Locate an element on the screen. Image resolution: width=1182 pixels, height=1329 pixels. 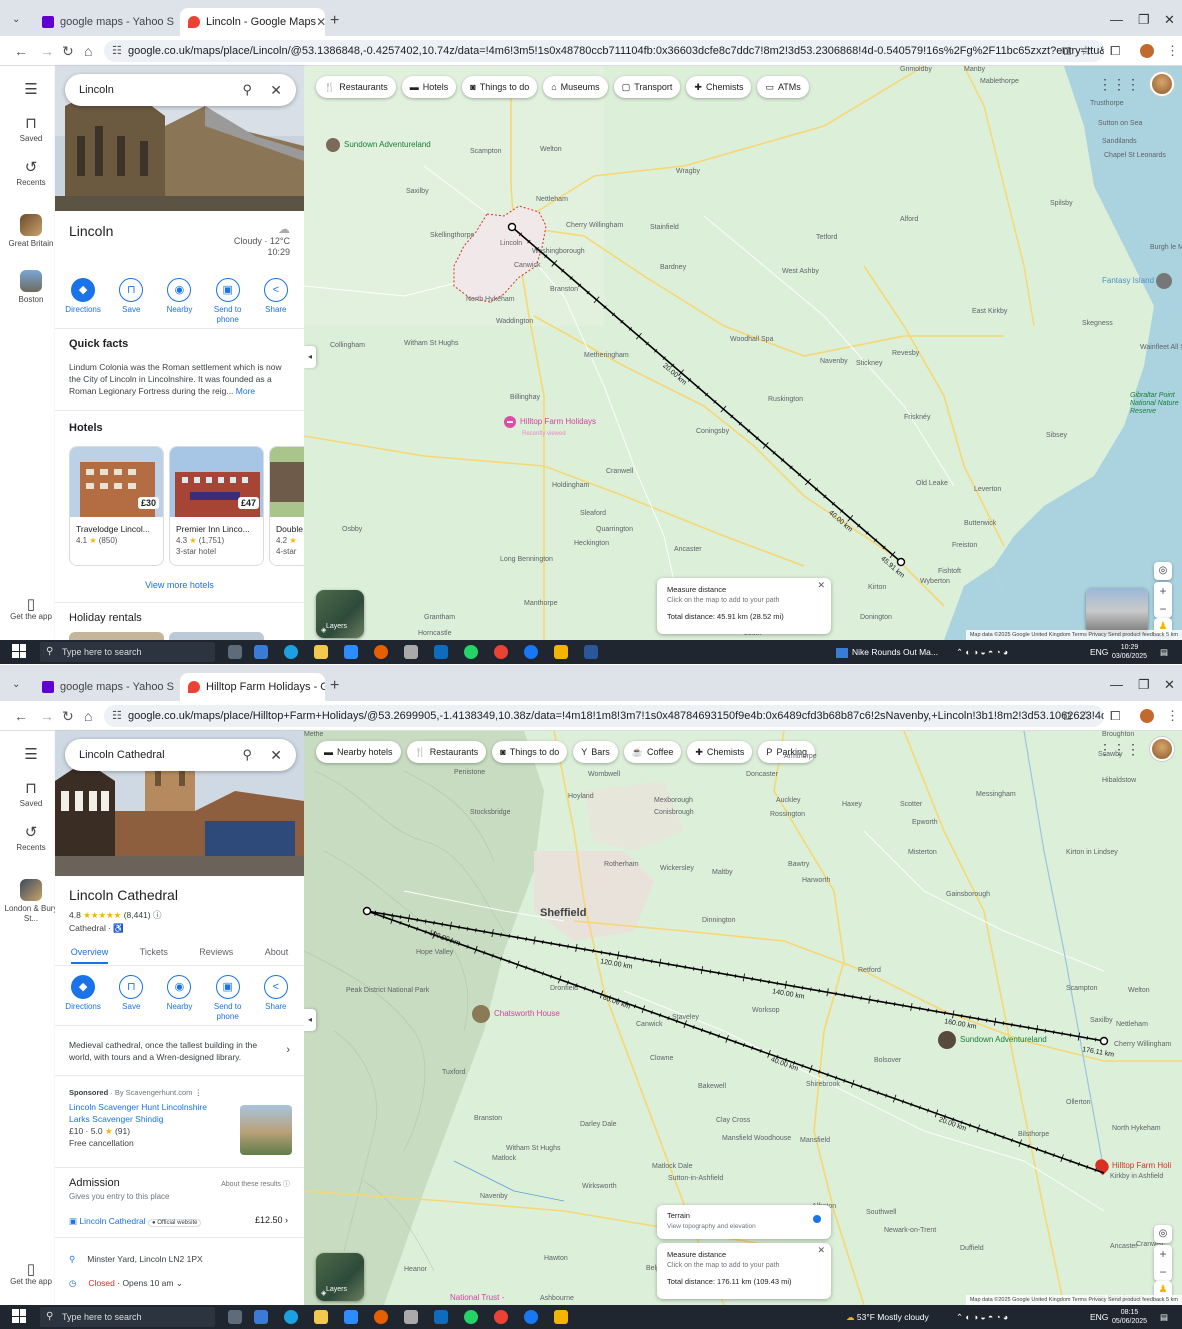
user-avatar is located at coordinates (1162, 749).